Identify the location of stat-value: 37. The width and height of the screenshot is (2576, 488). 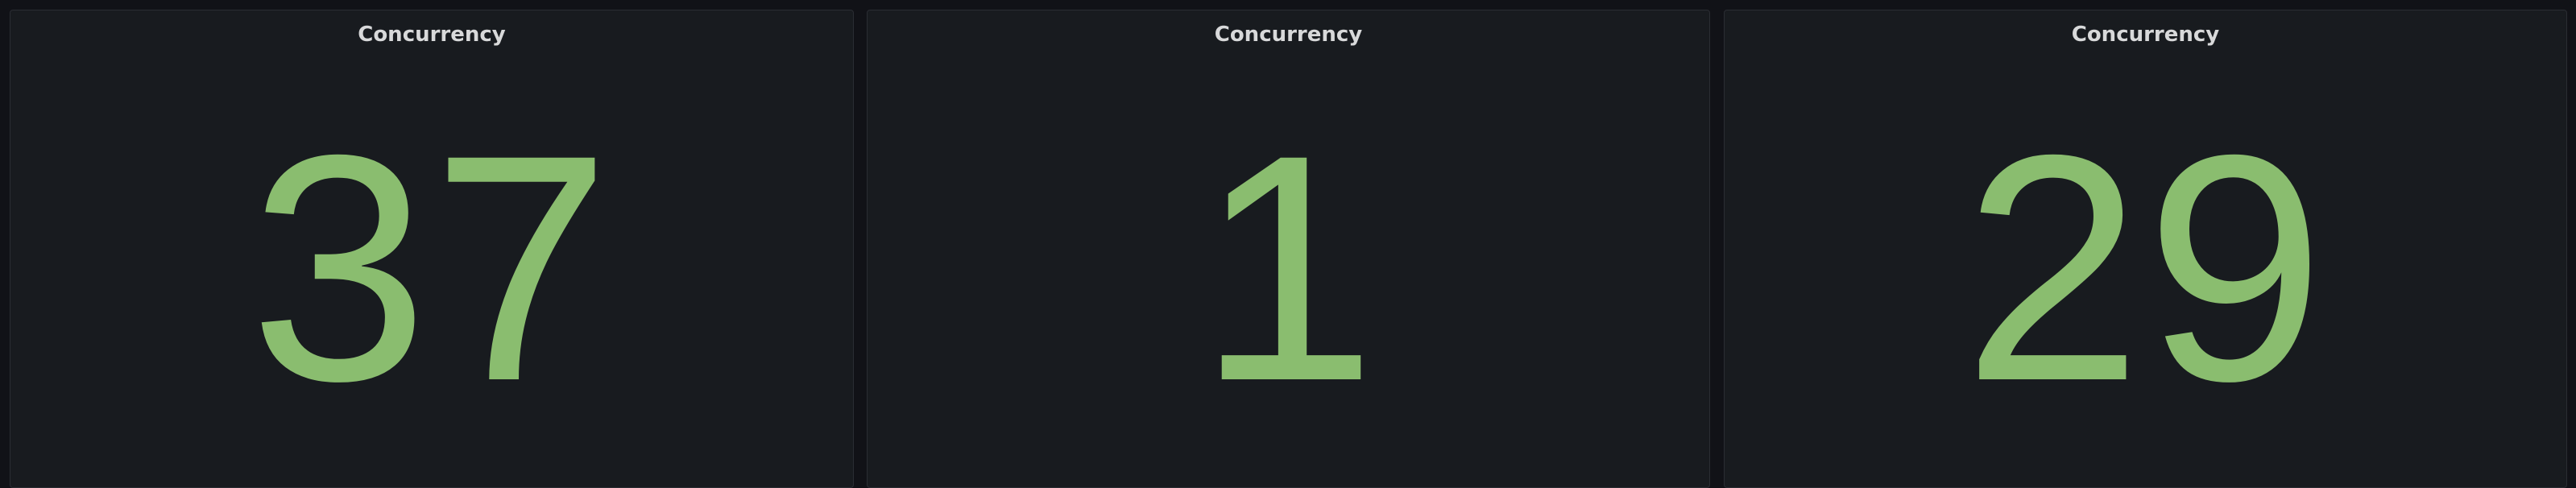
(432, 268).